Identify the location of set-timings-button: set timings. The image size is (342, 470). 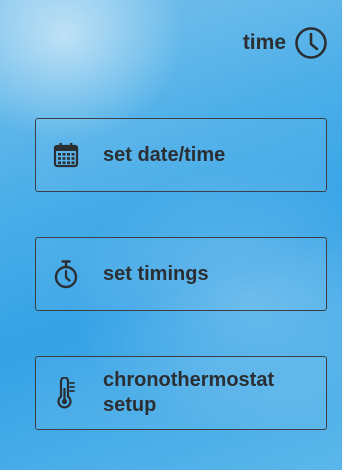
(181, 274).